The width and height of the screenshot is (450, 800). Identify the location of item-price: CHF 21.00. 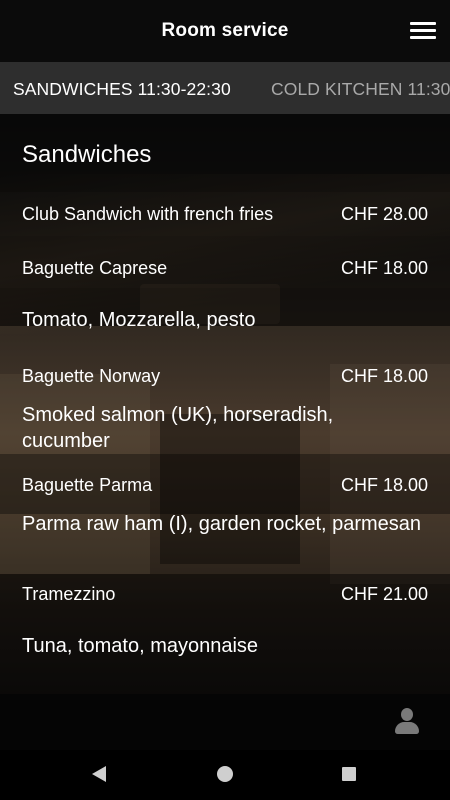
(384, 594).